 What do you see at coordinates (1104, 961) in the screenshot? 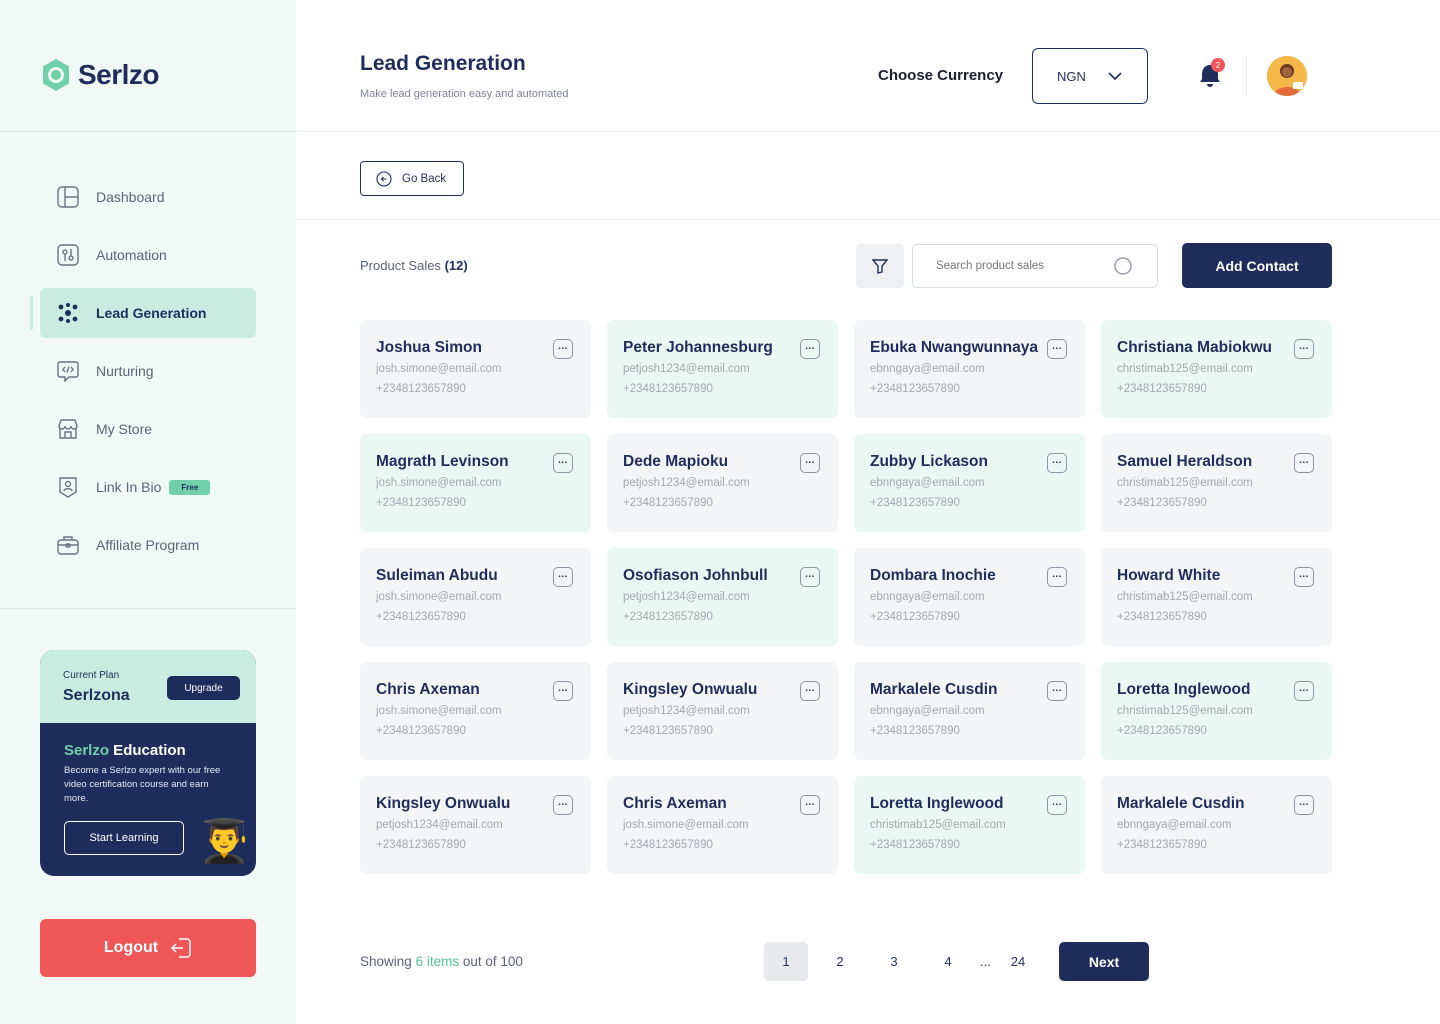
I see `next-page-button: Next` at bounding box center [1104, 961].